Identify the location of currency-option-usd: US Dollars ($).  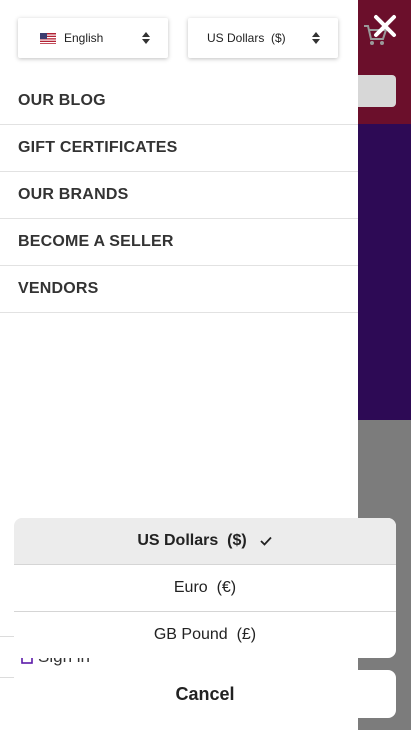
(205, 541).